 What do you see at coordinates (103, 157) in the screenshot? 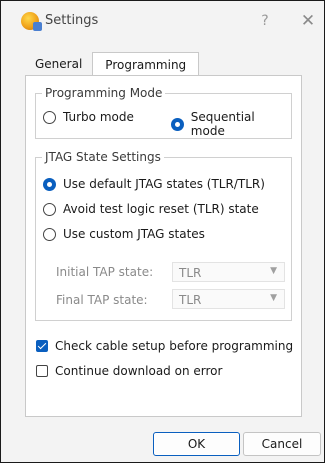
I see `jtag-state-legend: JTAG State Settings` at bounding box center [103, 157].